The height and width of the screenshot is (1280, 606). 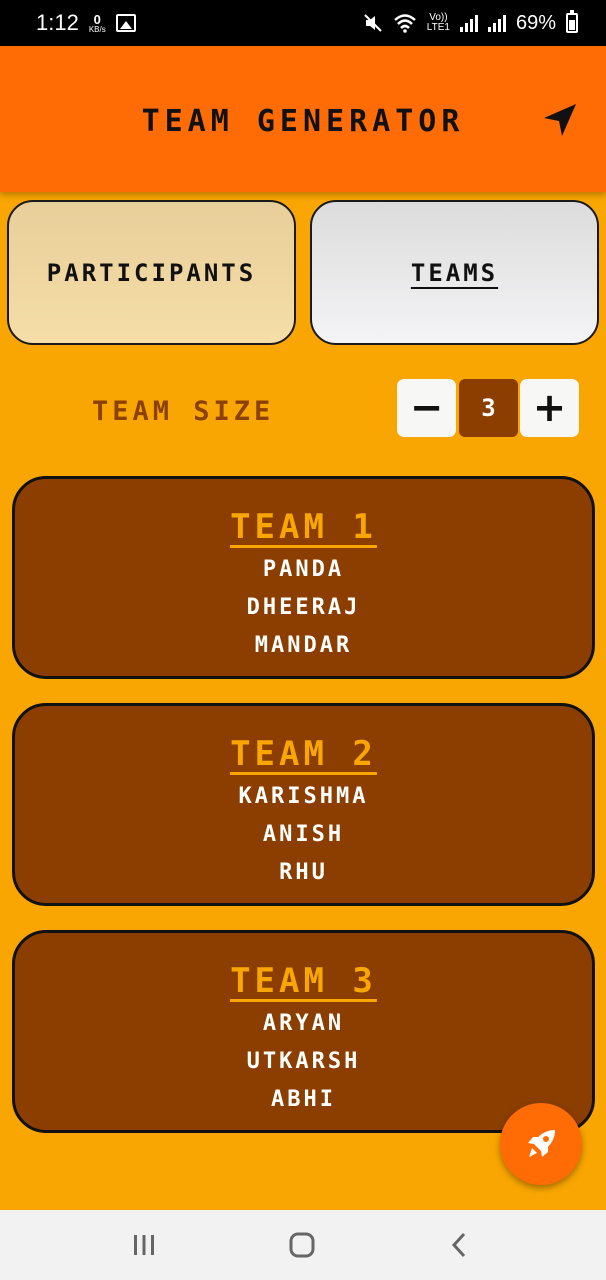 I want to click on network-speed-unit: KB/s, so click(x=97, y=29).